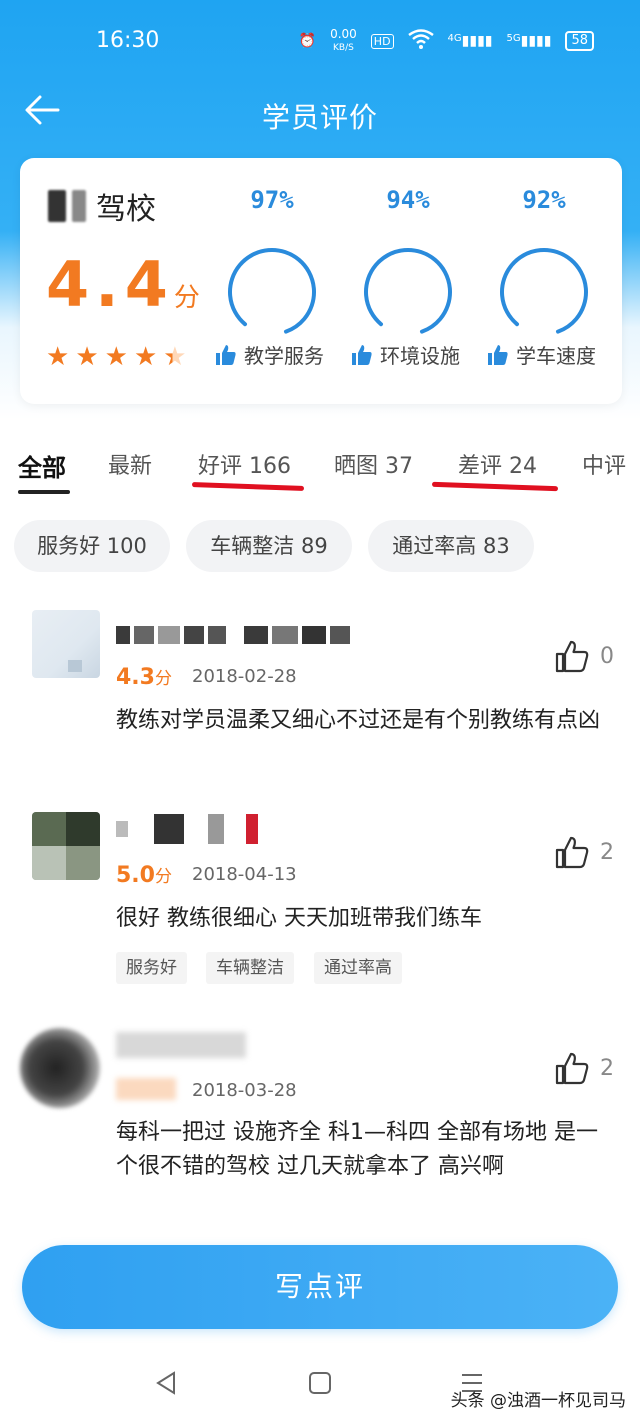 This screenshot has height=1422, width=640. I want to click on red-highlight-mark, so click(495, 486).